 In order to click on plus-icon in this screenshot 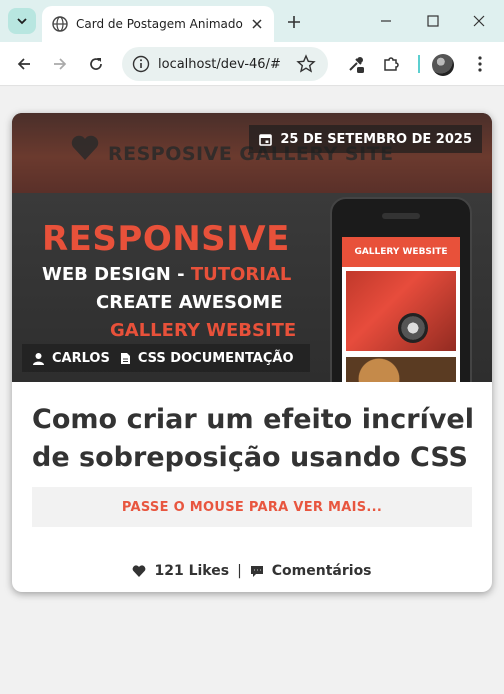, I will do `click(294, 22)`.